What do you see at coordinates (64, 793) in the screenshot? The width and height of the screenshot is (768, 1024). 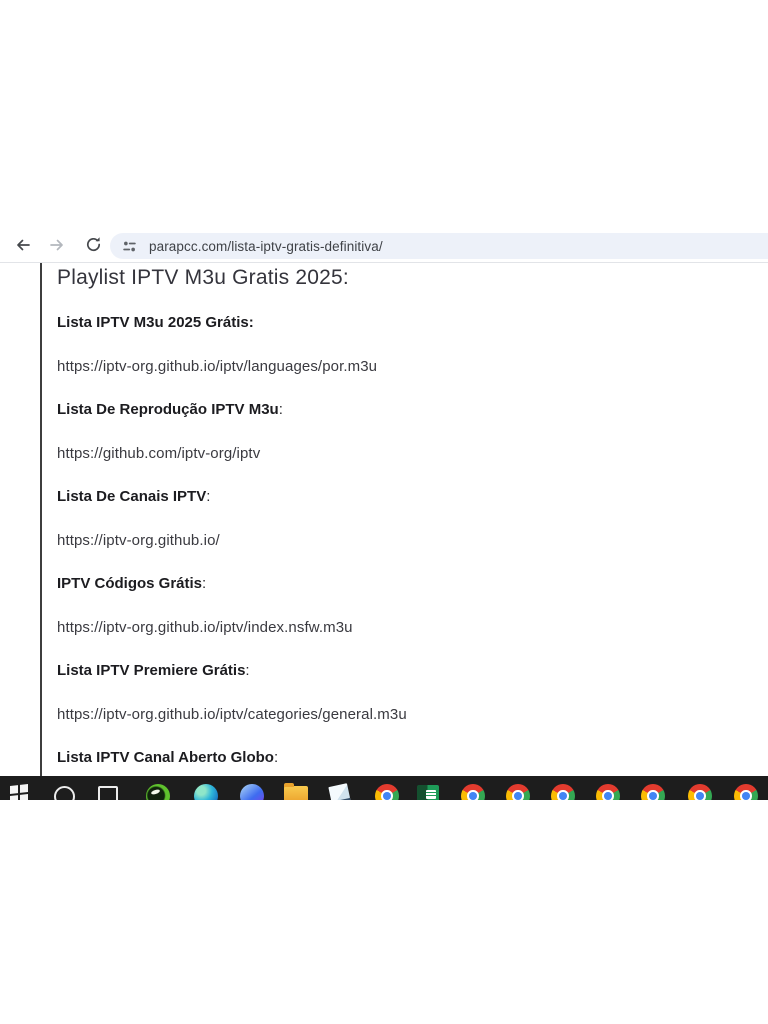 I see `search-icon` at bounding box center [64, 793].